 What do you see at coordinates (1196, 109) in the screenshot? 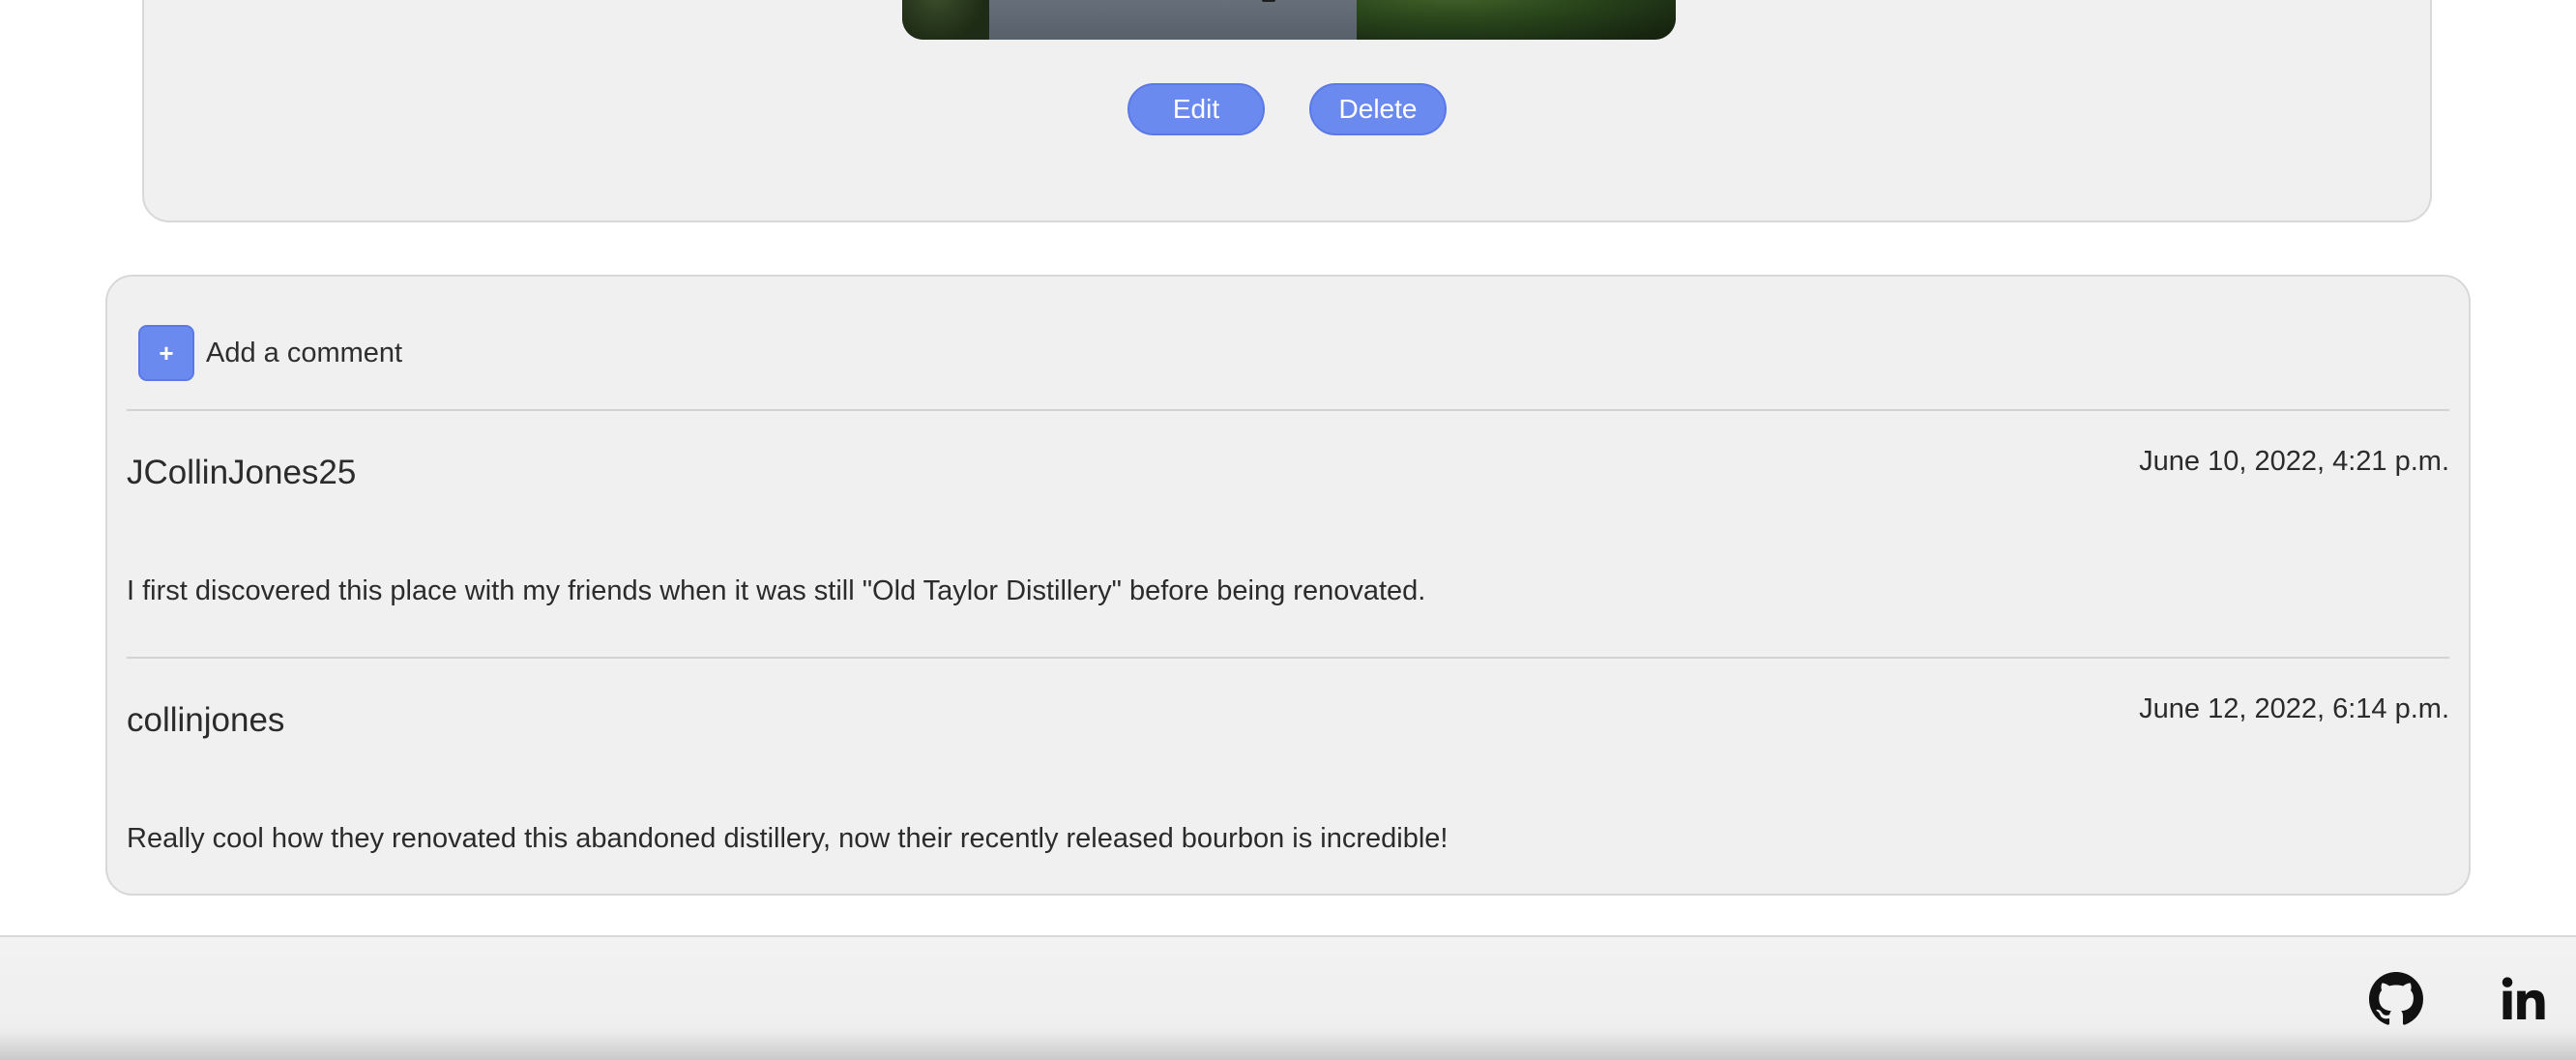
I see `edit-button: Edit` at bounding box center [1196, 109].